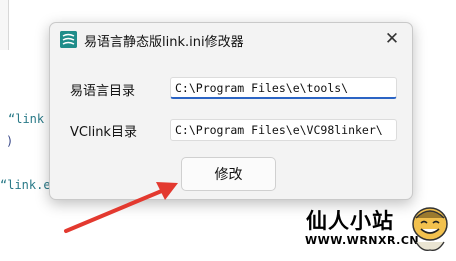 The width and height of the screenshot is (456, 261). What do you see at coordinates (350, 221) in the screenshot?
I see `watermark-title: 仙人小站` at bounding box center [350, 221].